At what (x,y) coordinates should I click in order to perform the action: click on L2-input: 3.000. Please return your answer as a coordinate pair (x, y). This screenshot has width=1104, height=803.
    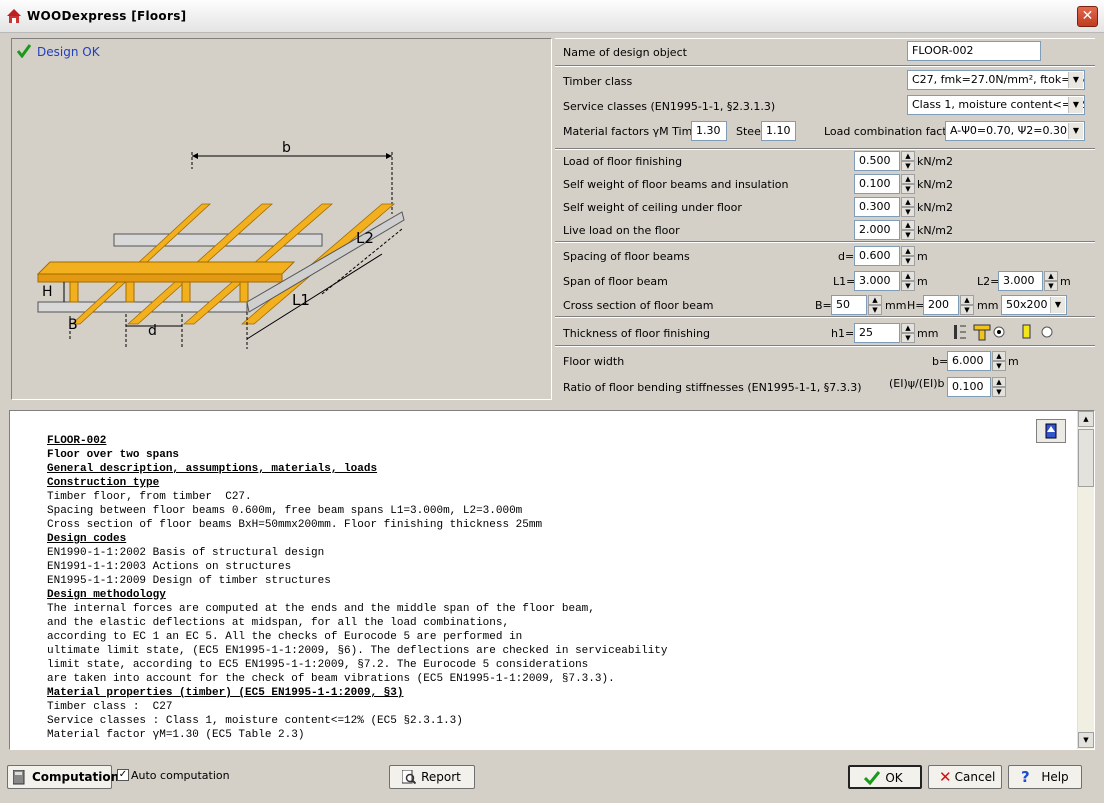
    Looking at the image, I should click on (1020, 281).